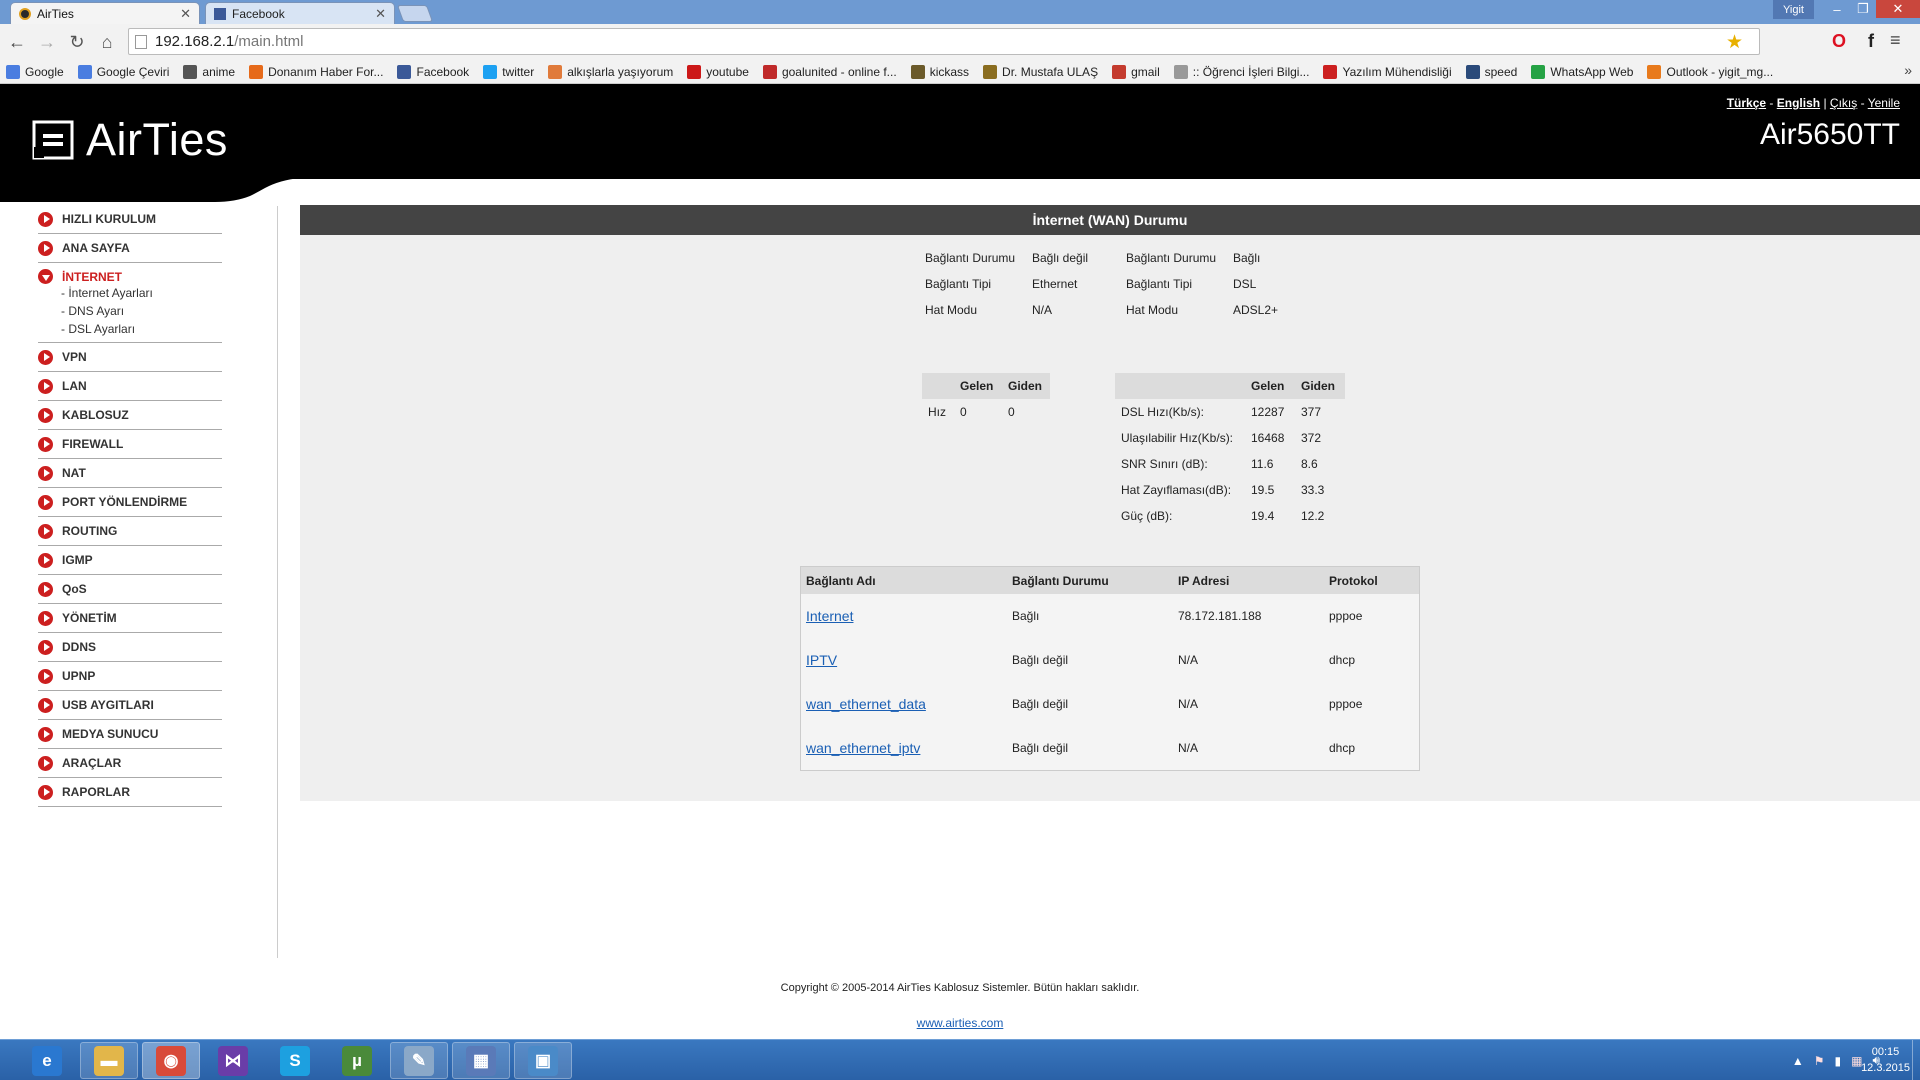  What do you see at coordinates (107, 293) in the screenshot?
I see `sidebar-subitem: - İnternet Ayarları` at bounding box center [107, 293].